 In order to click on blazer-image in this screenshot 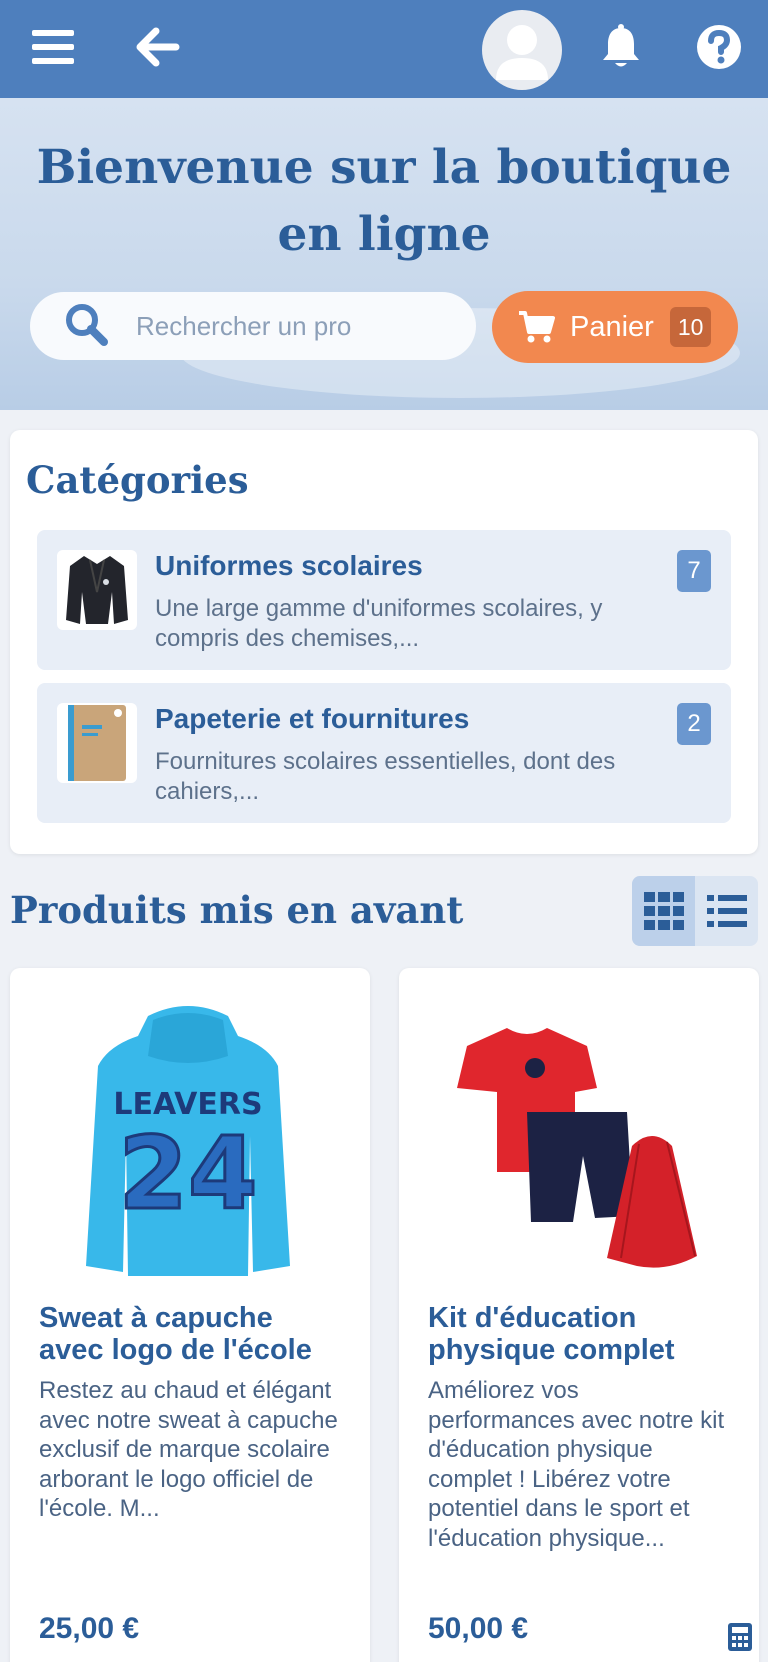, I will do `click(97, 590)`.